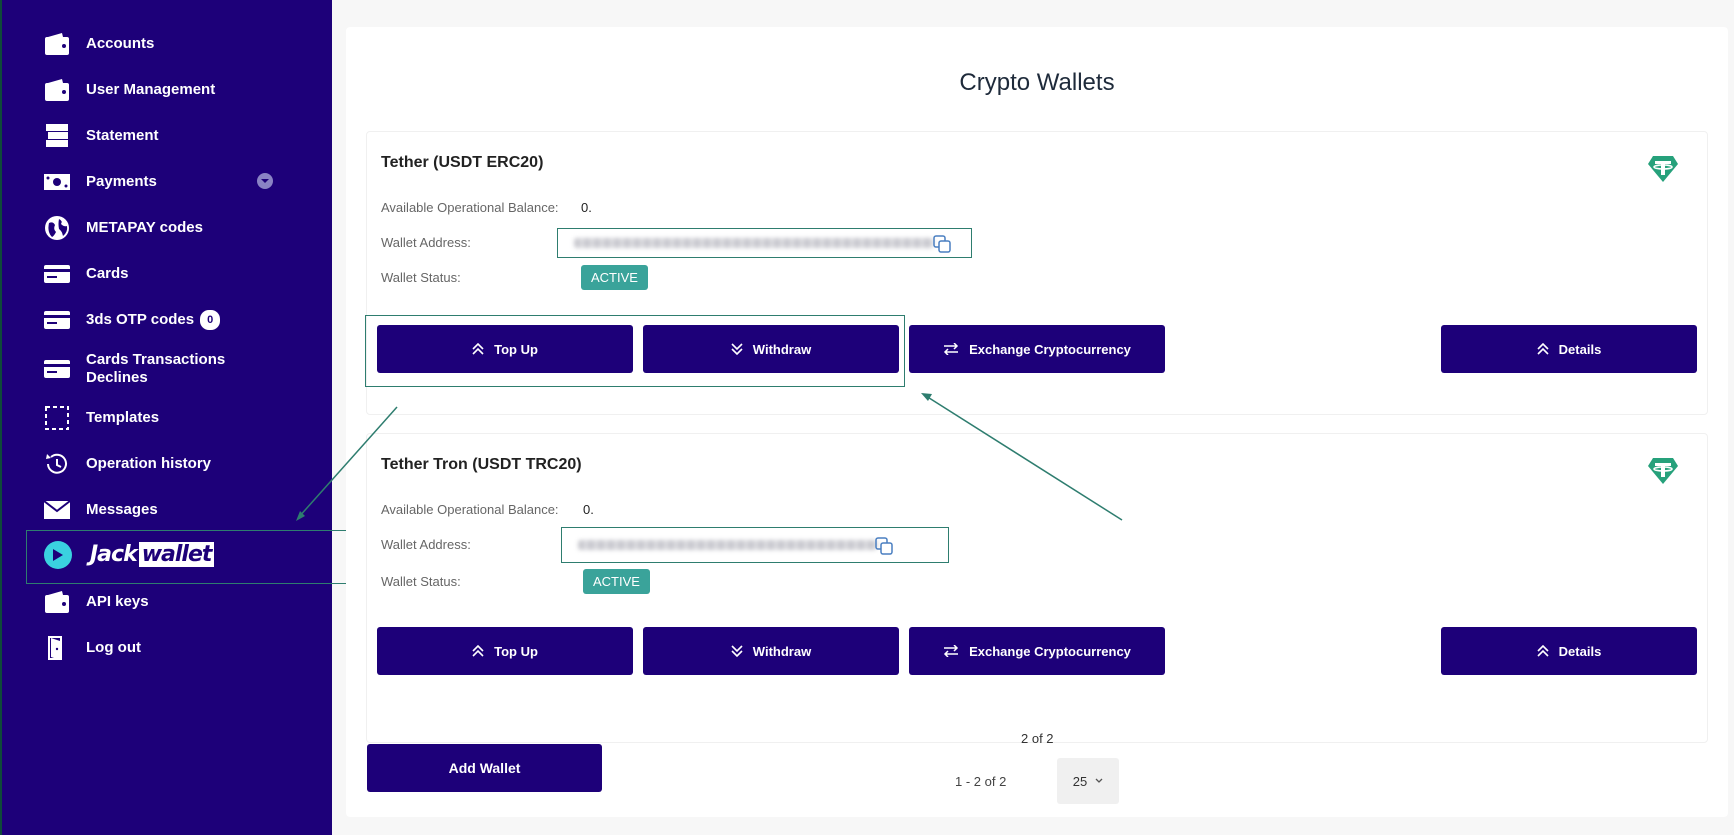 This screenshot has height=835, width=1734. I want to click on add-wallet-button: Add Wallet, so click(484, 768).